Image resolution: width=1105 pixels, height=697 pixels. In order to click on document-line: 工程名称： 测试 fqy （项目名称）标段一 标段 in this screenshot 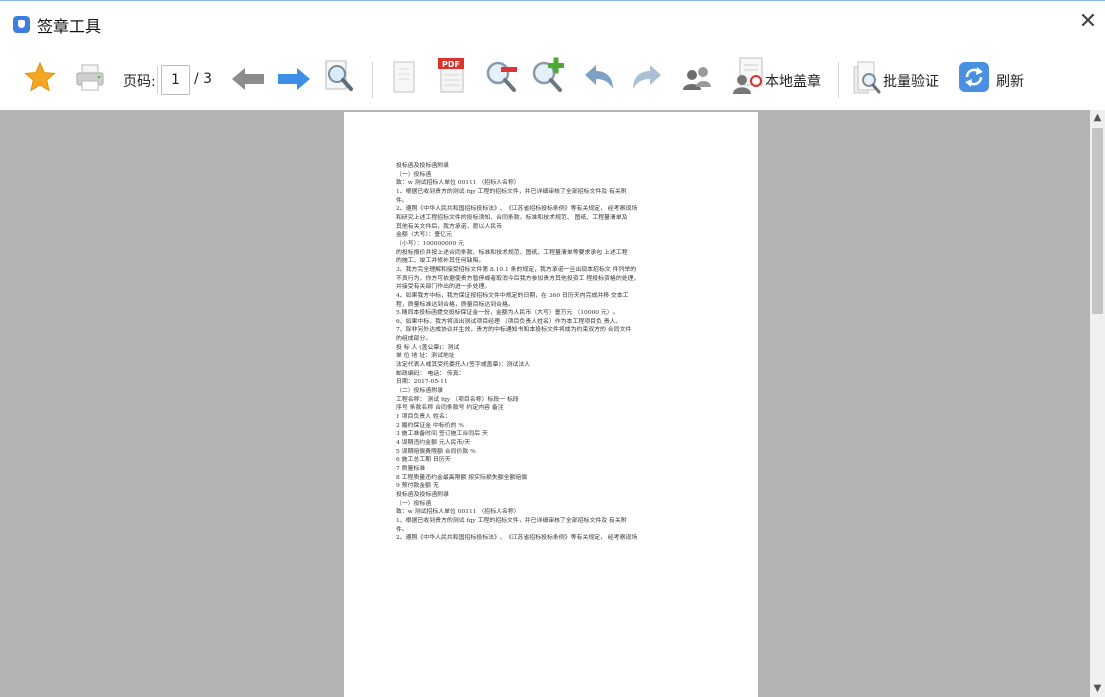, I will do `click(457, 399)`.